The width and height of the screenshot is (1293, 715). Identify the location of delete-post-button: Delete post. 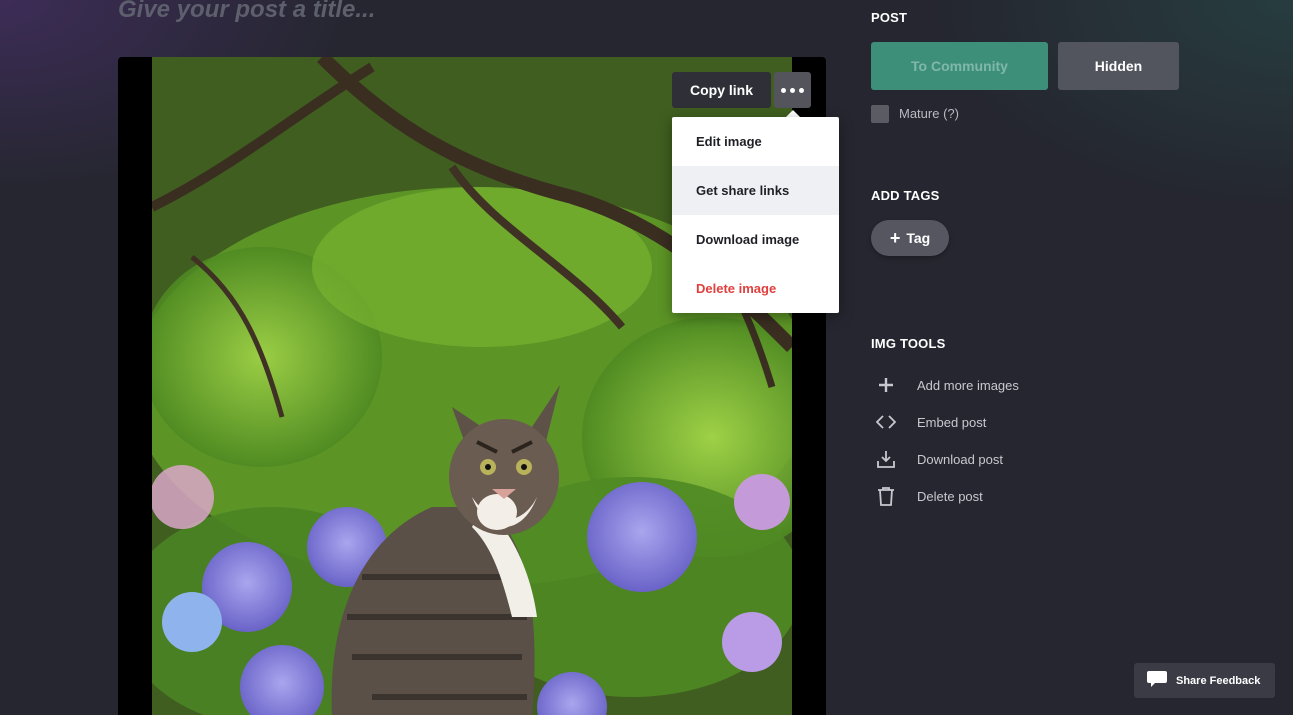
(928, 496).